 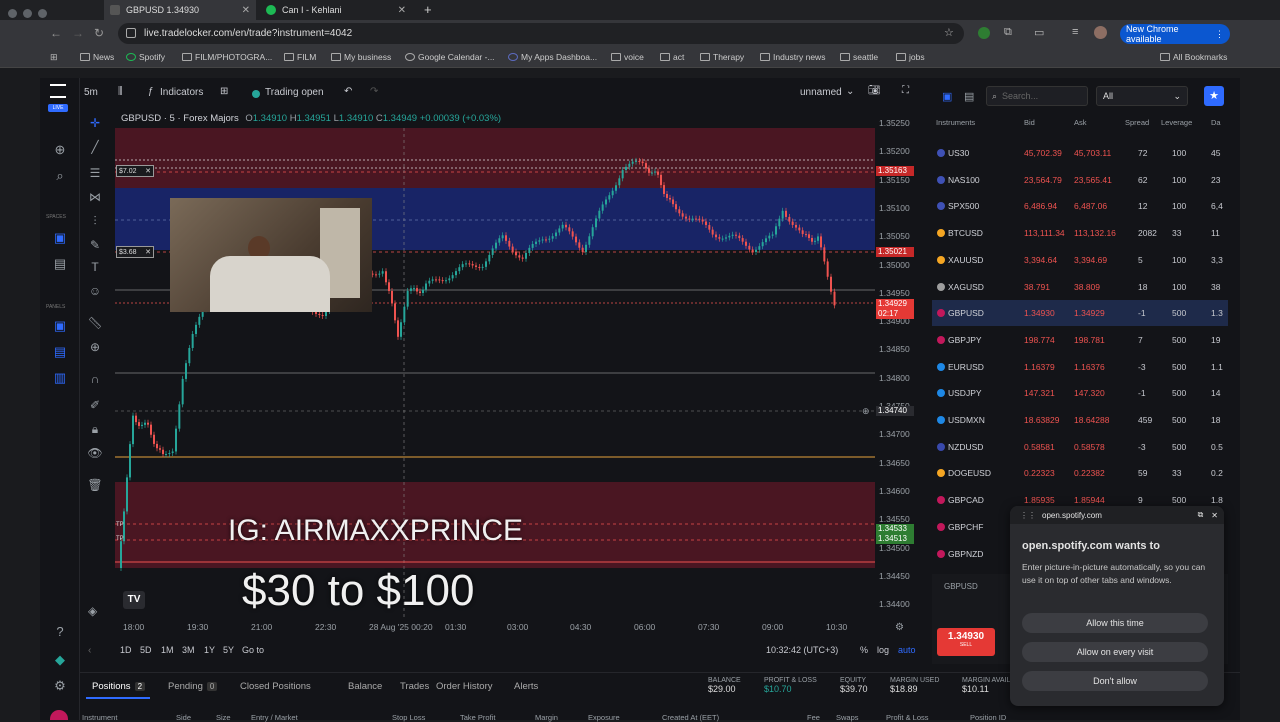 I want to click on horizontal-lines-icon: ☰, so click(x=95, y=173).